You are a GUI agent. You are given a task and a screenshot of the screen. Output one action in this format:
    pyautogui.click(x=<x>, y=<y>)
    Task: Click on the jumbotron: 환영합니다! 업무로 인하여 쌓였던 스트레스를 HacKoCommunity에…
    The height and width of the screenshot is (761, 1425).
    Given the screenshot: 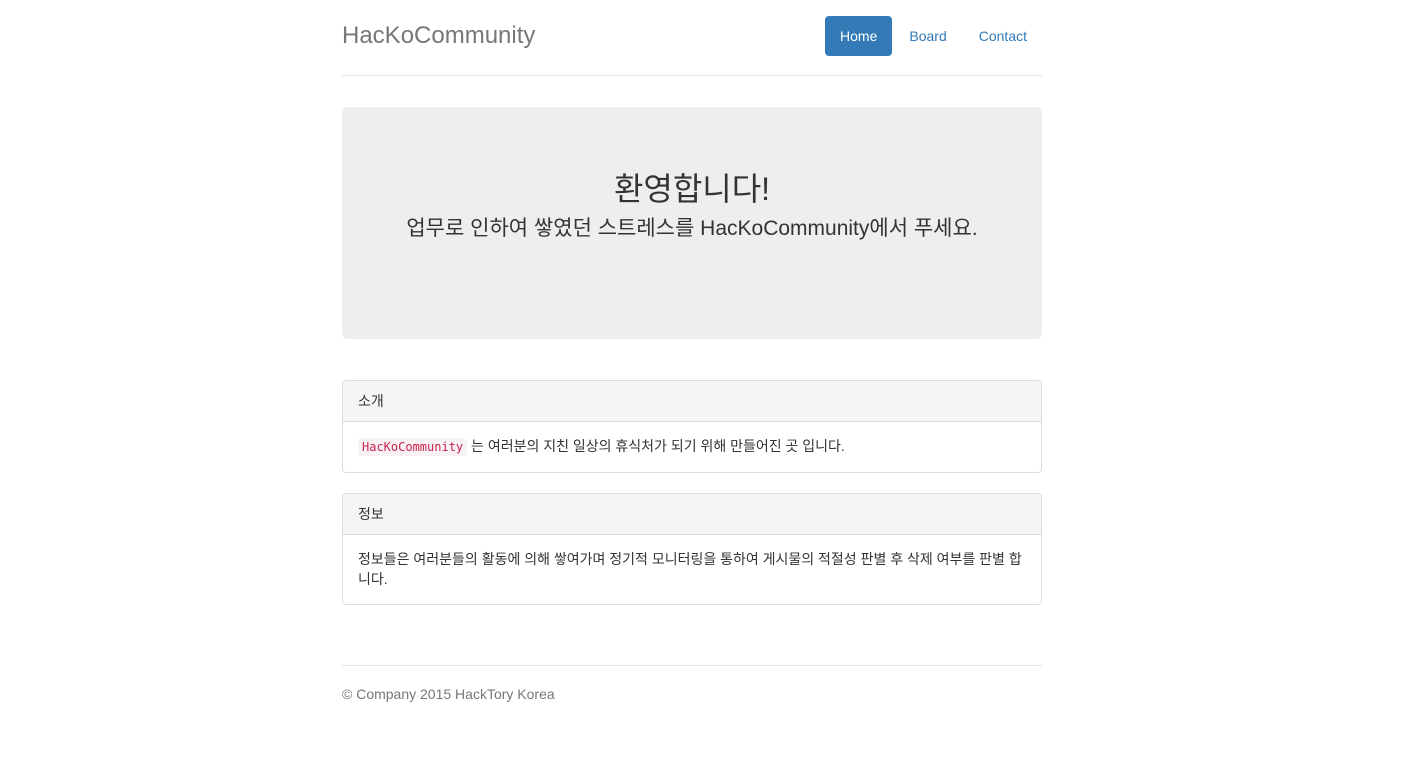 What is the action you would take?
    pyautogui.click(x=692, y=223)
    